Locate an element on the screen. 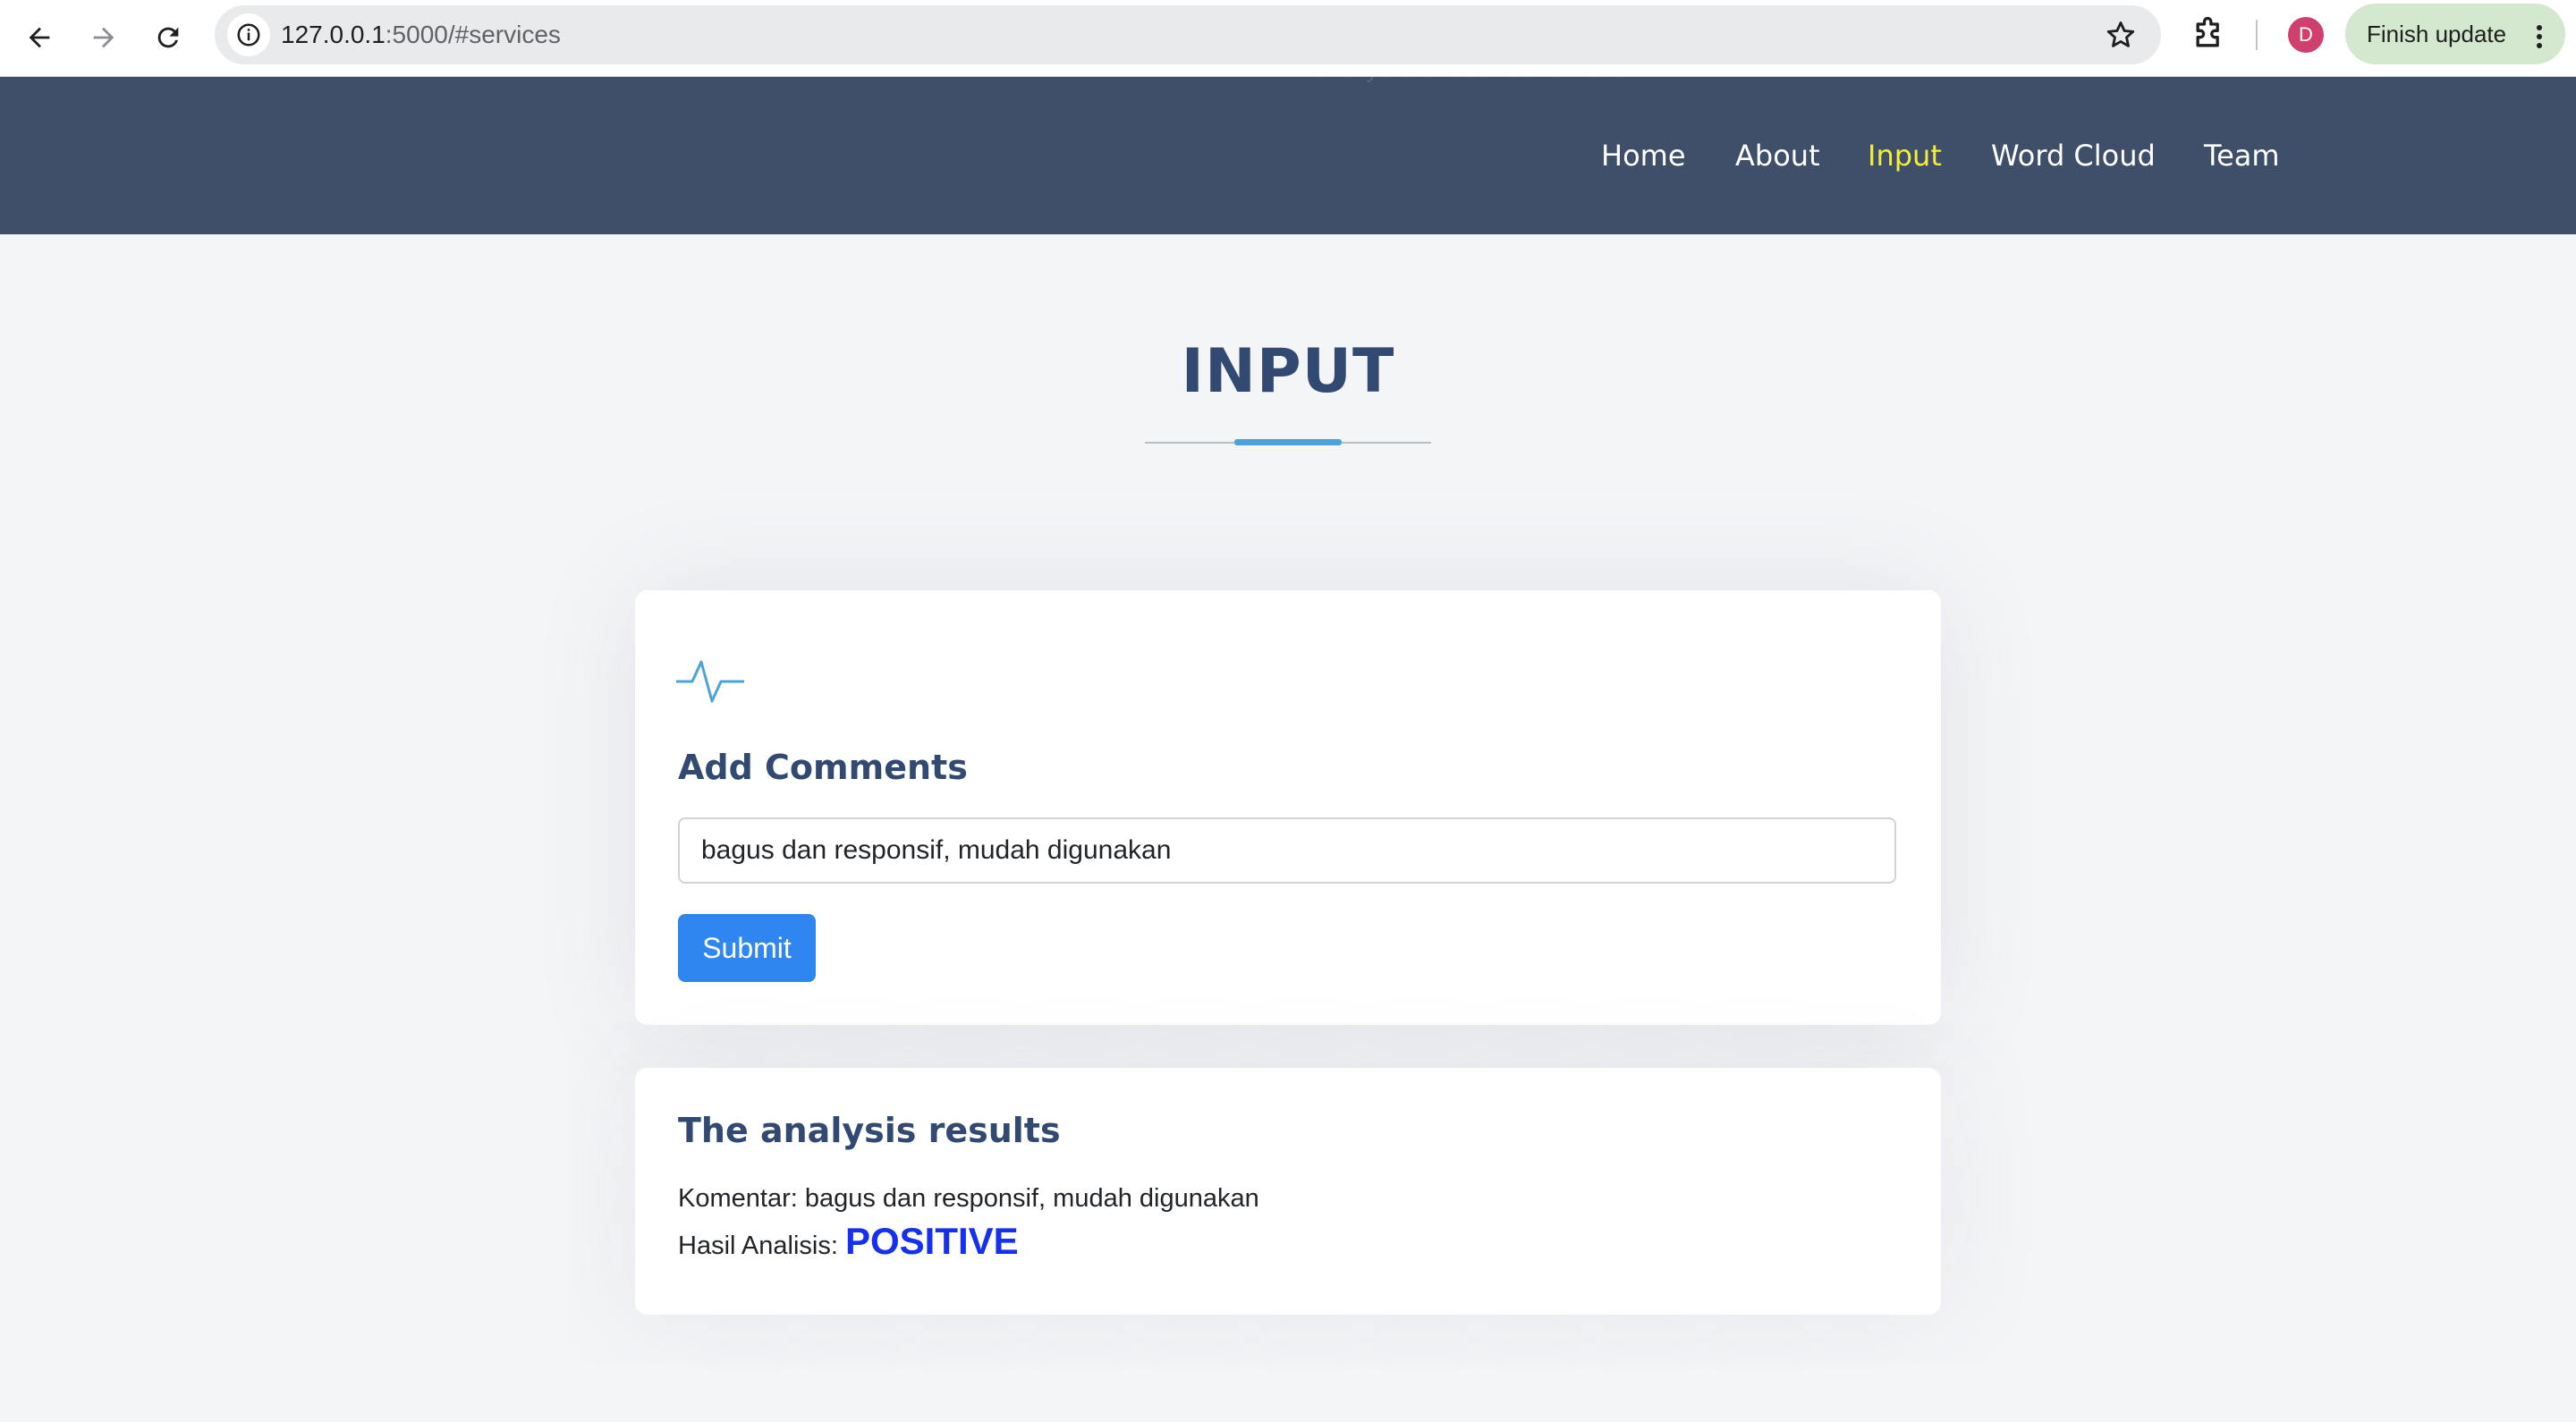 The width and height of the screenshot is (2576, 1422). bookmark-star-icon is located at coordinates (2121, 35).